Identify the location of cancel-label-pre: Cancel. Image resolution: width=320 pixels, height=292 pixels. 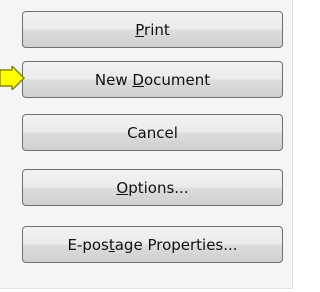
(152, 132).